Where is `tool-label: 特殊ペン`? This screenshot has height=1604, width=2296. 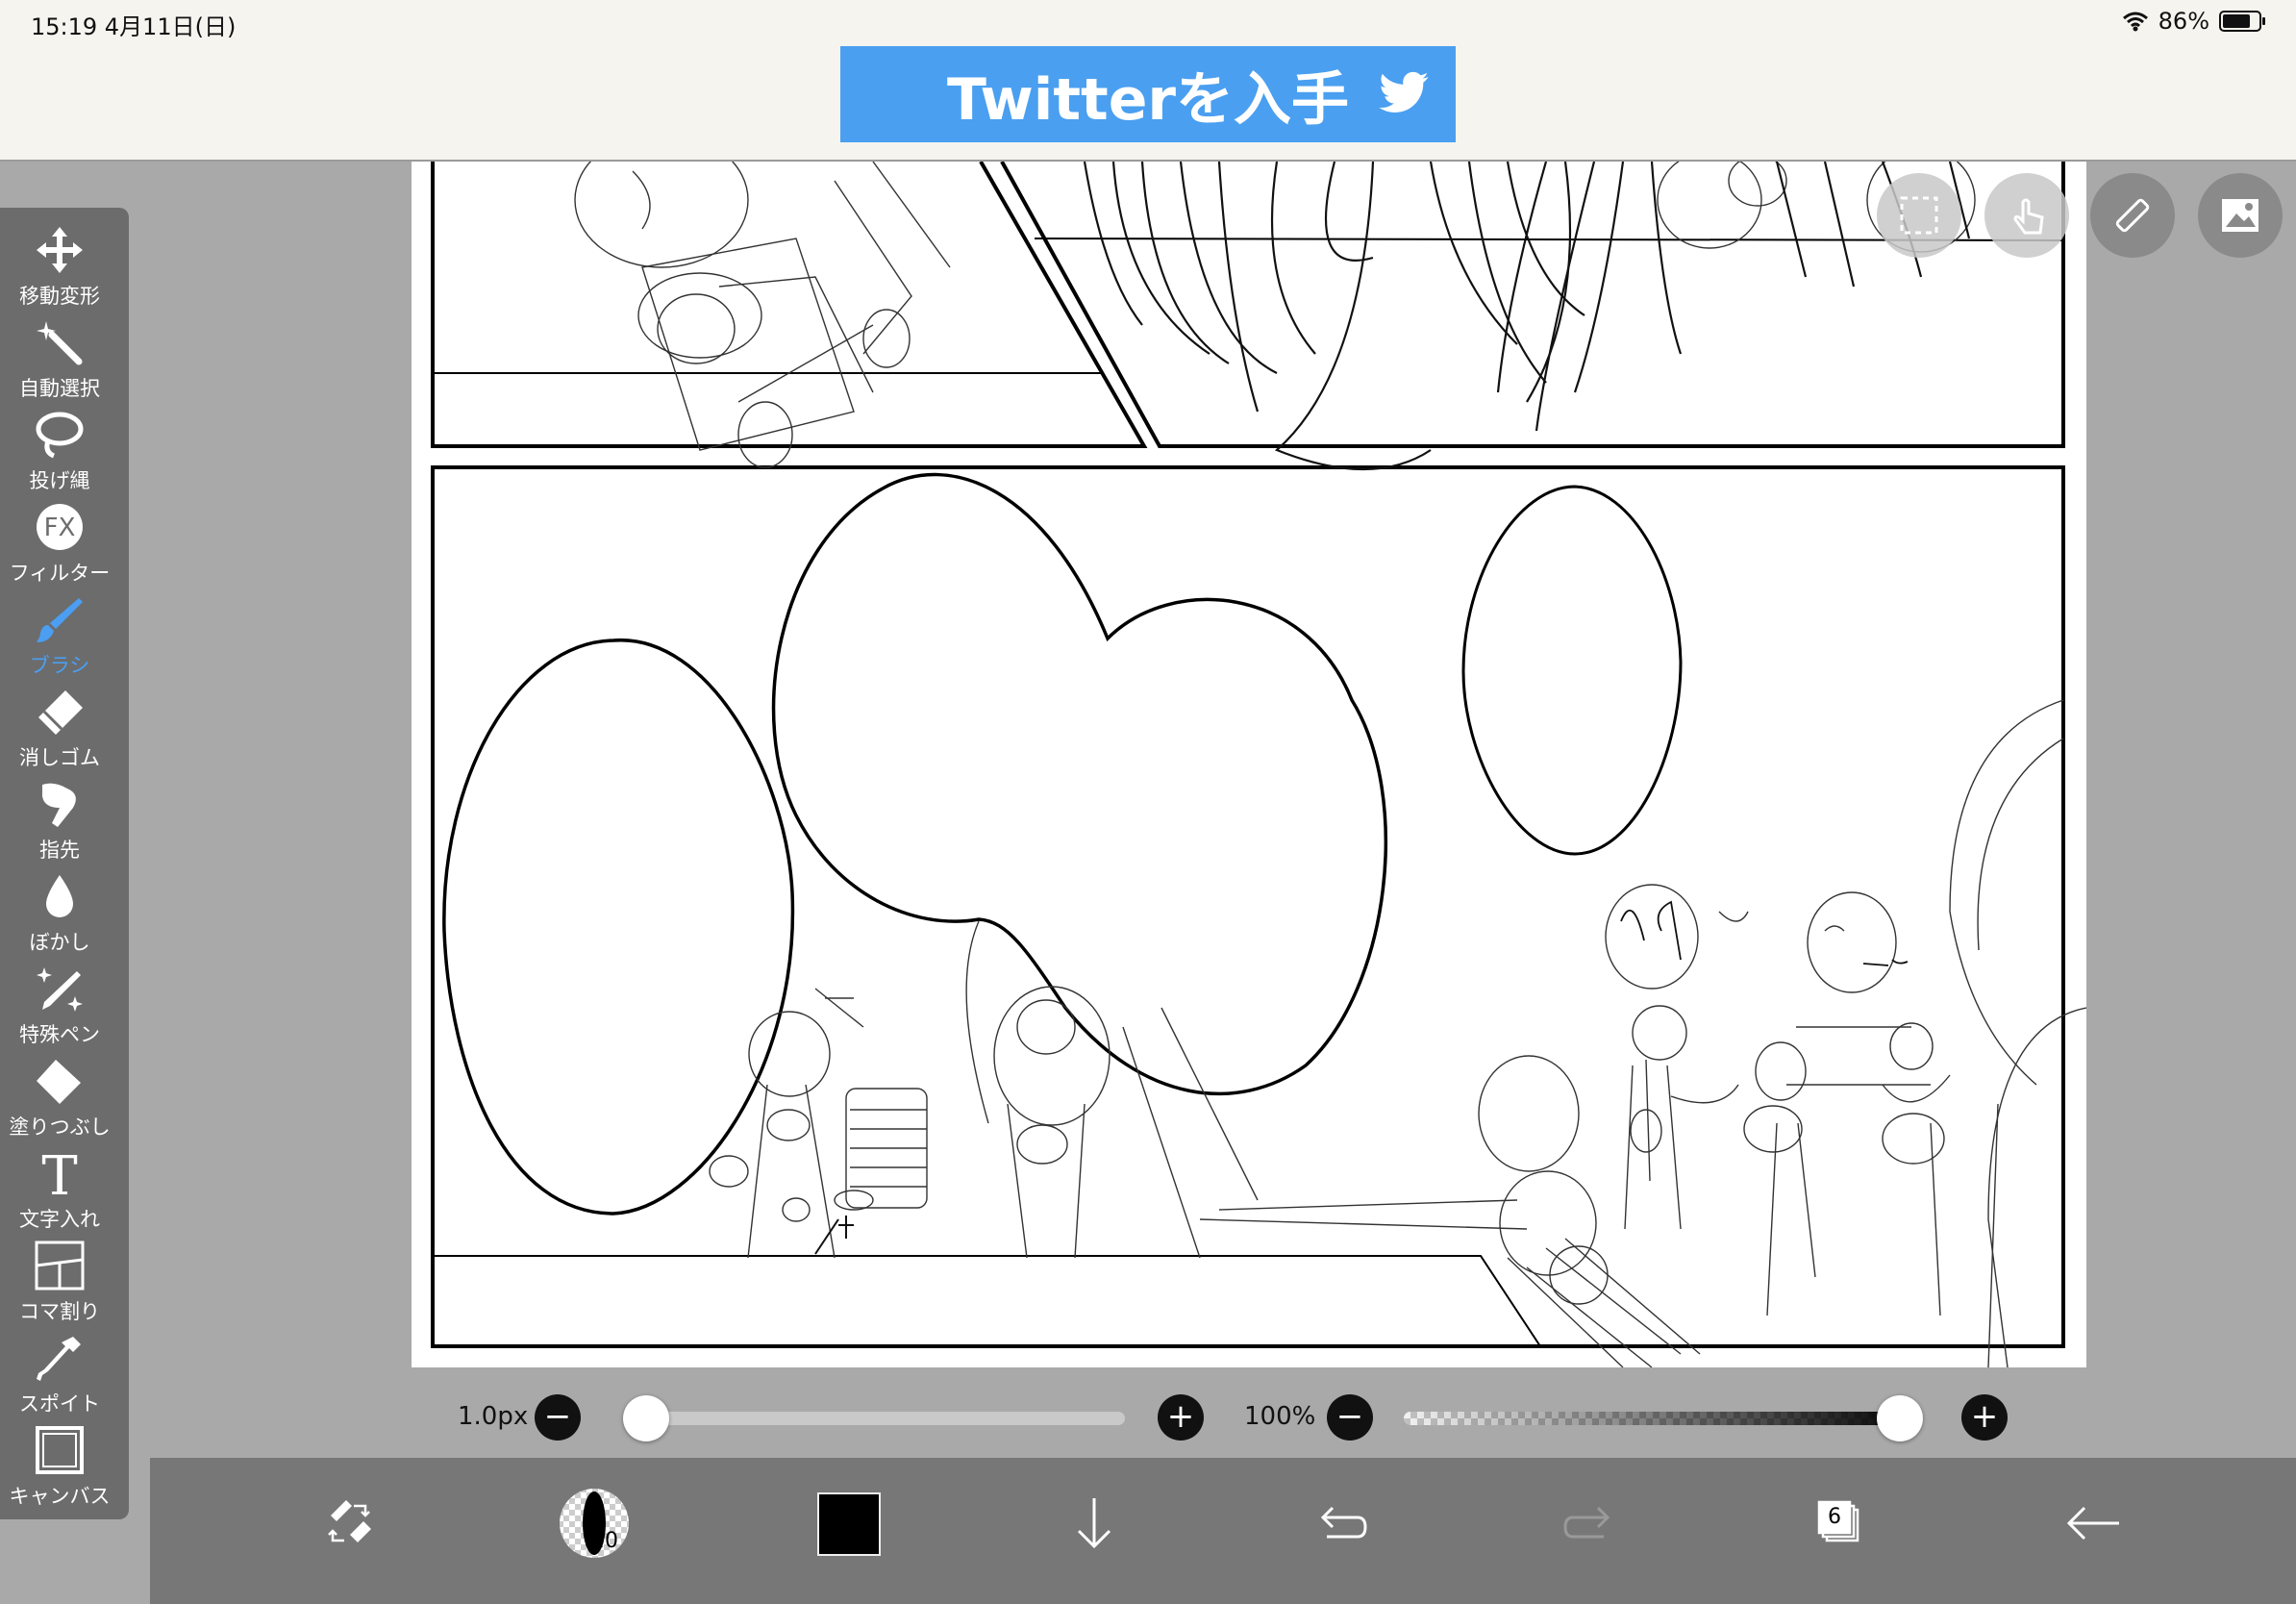 tool-label: 特殊ペン is located at coordinates (59, 1034).